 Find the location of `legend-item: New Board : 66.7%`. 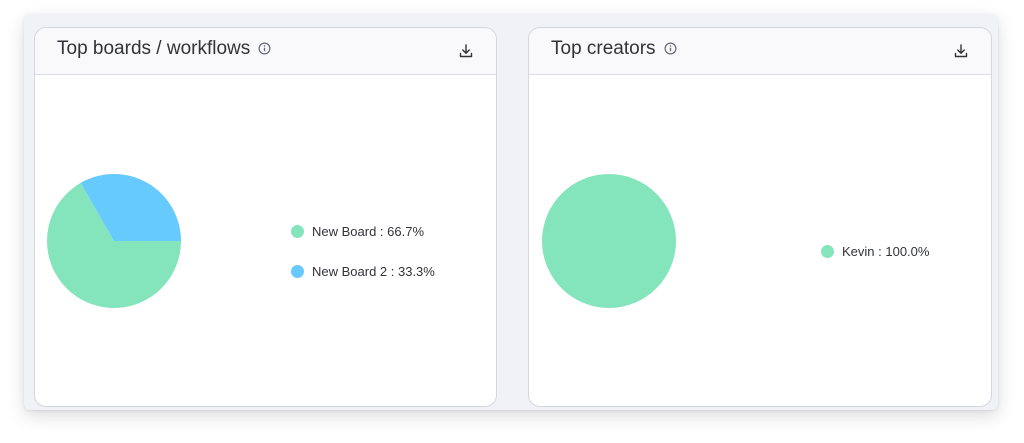

legend-item: New Board : 66.7% is located at coordinates (363, 231).